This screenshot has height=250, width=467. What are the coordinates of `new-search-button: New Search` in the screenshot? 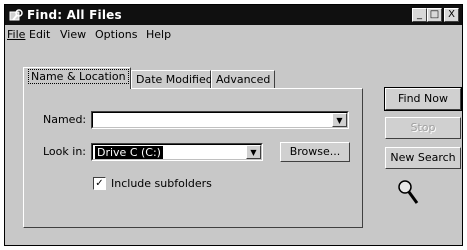 It's located at (423, 158).